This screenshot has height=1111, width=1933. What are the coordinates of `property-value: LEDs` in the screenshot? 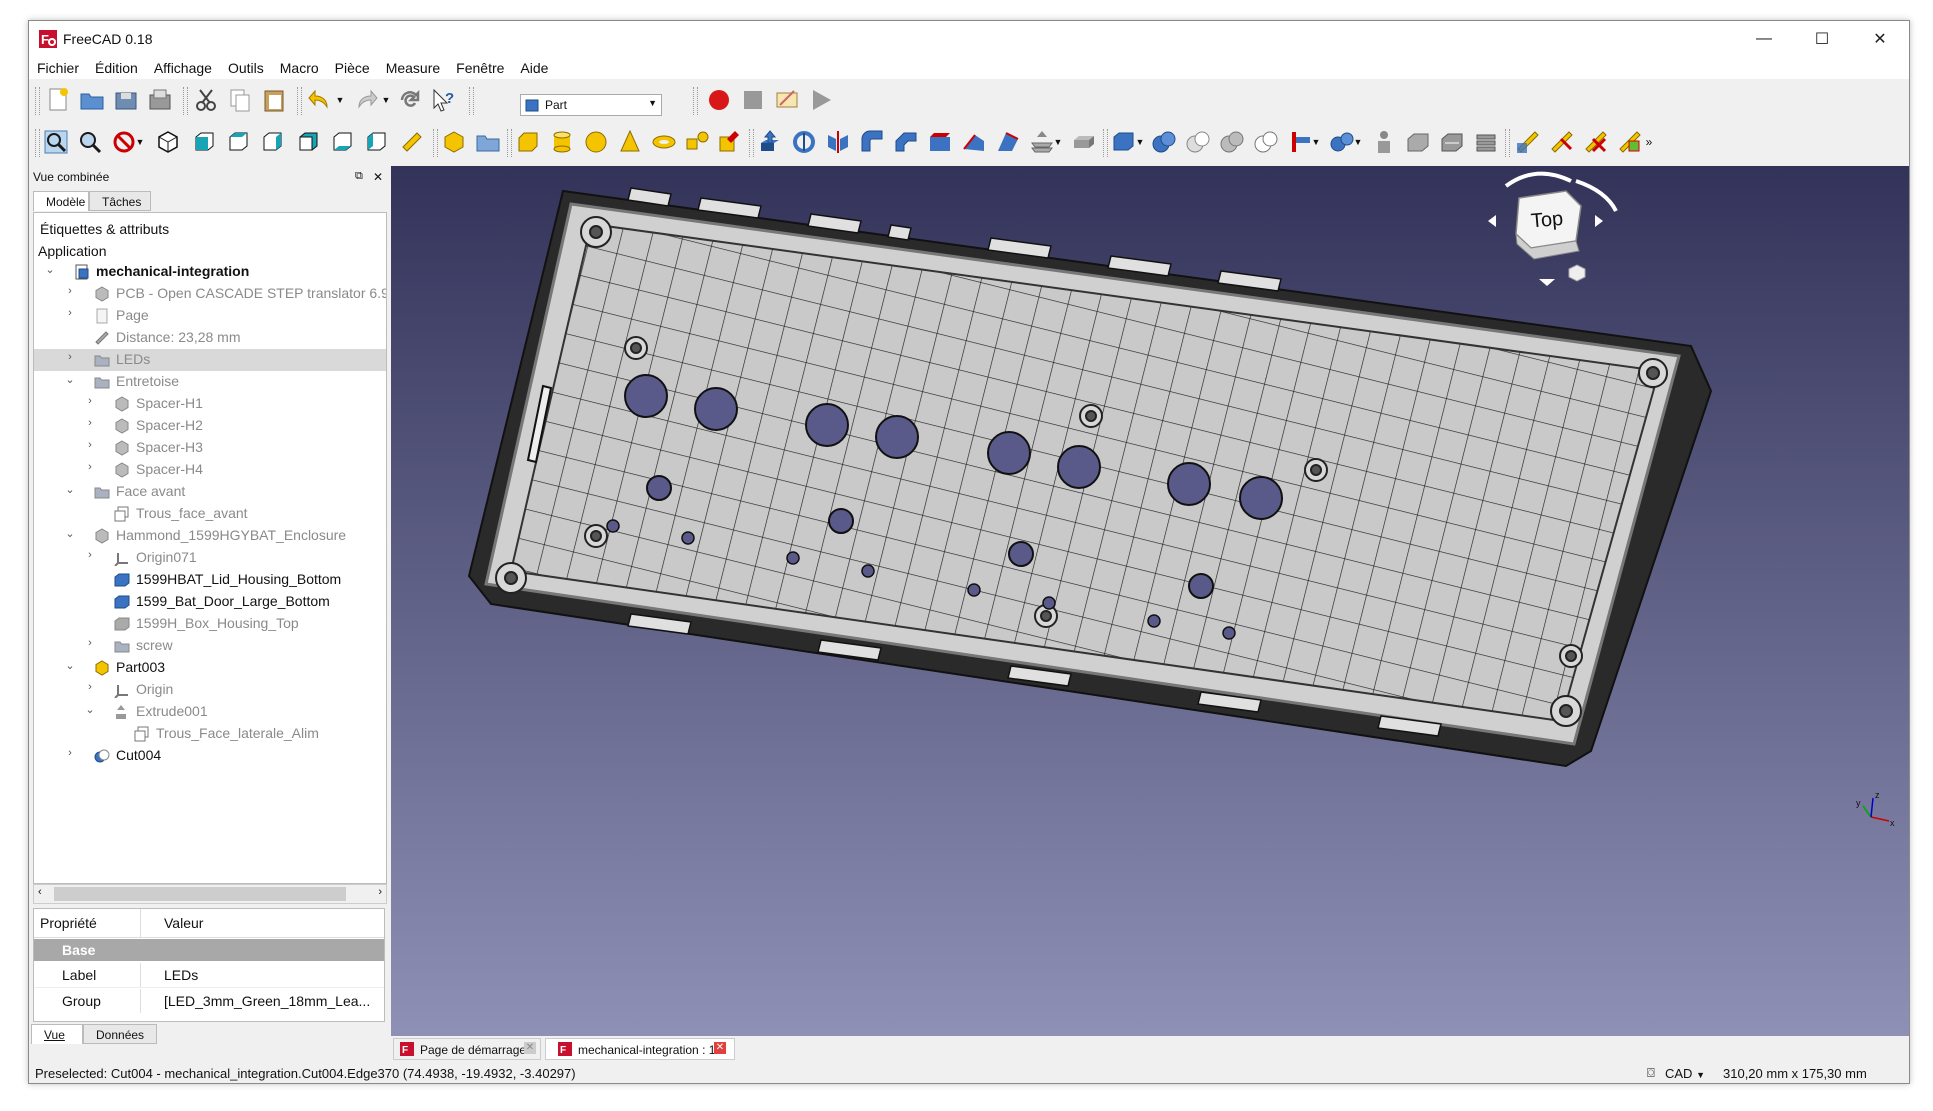 It's located at (181, 975).